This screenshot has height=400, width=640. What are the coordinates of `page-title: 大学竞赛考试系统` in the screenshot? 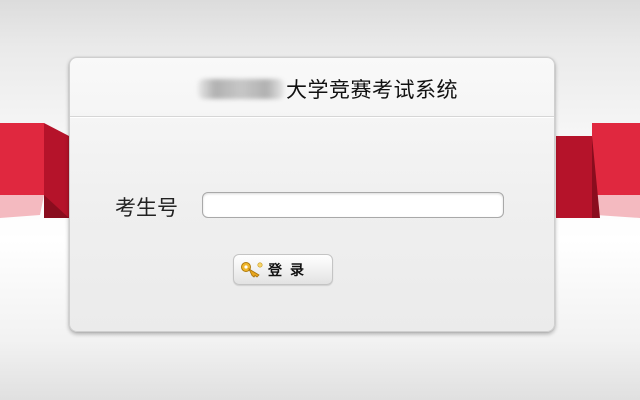 It's located at (328, 89).